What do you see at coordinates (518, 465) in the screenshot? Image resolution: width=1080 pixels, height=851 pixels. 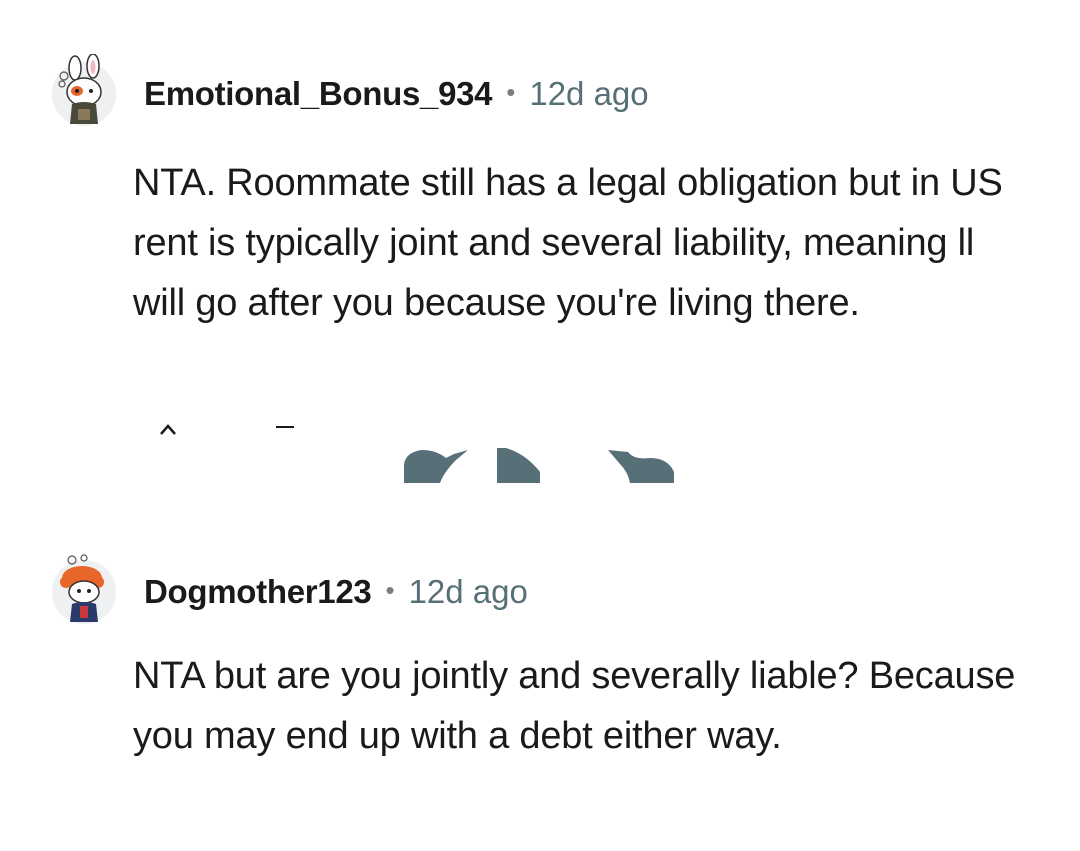 I see `reply-icon` at bounding box center [518, 465].